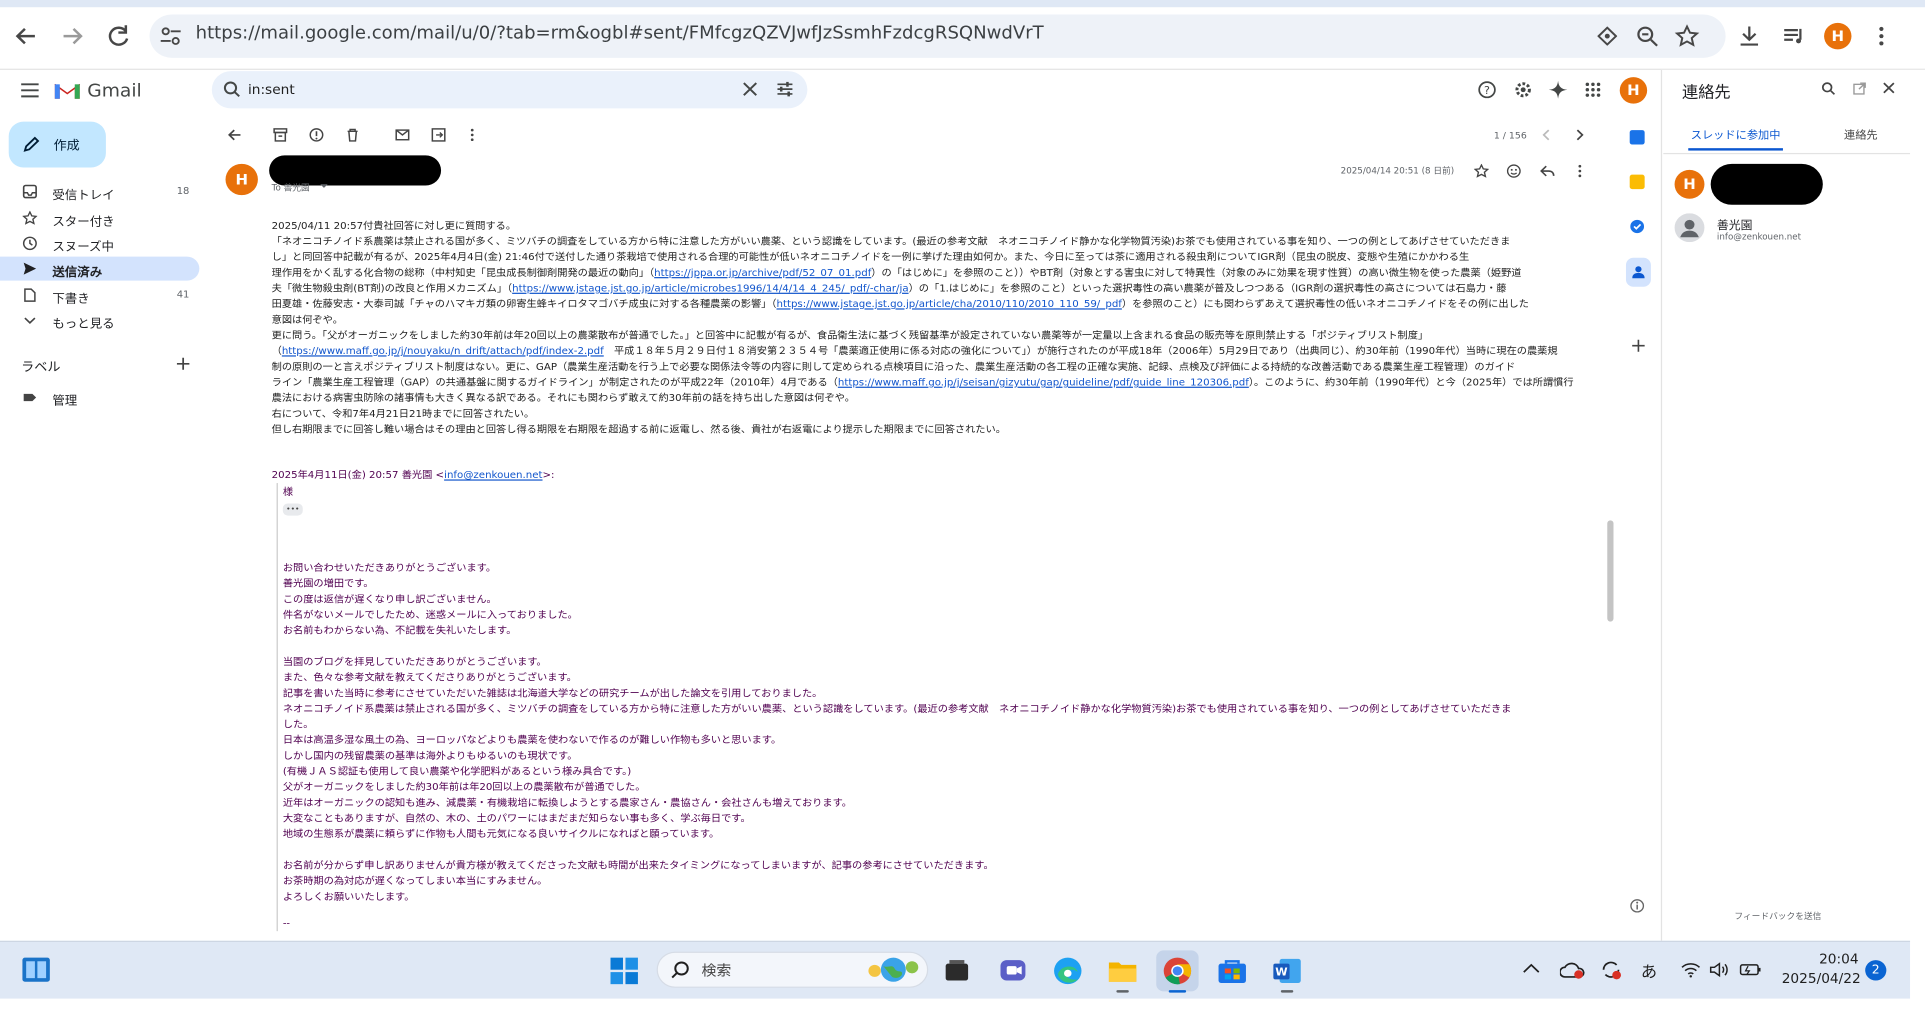 Image resolution: width=1925 pixels, height=1036 pixels. I want to click on battery-icon, so click(1750, 969).